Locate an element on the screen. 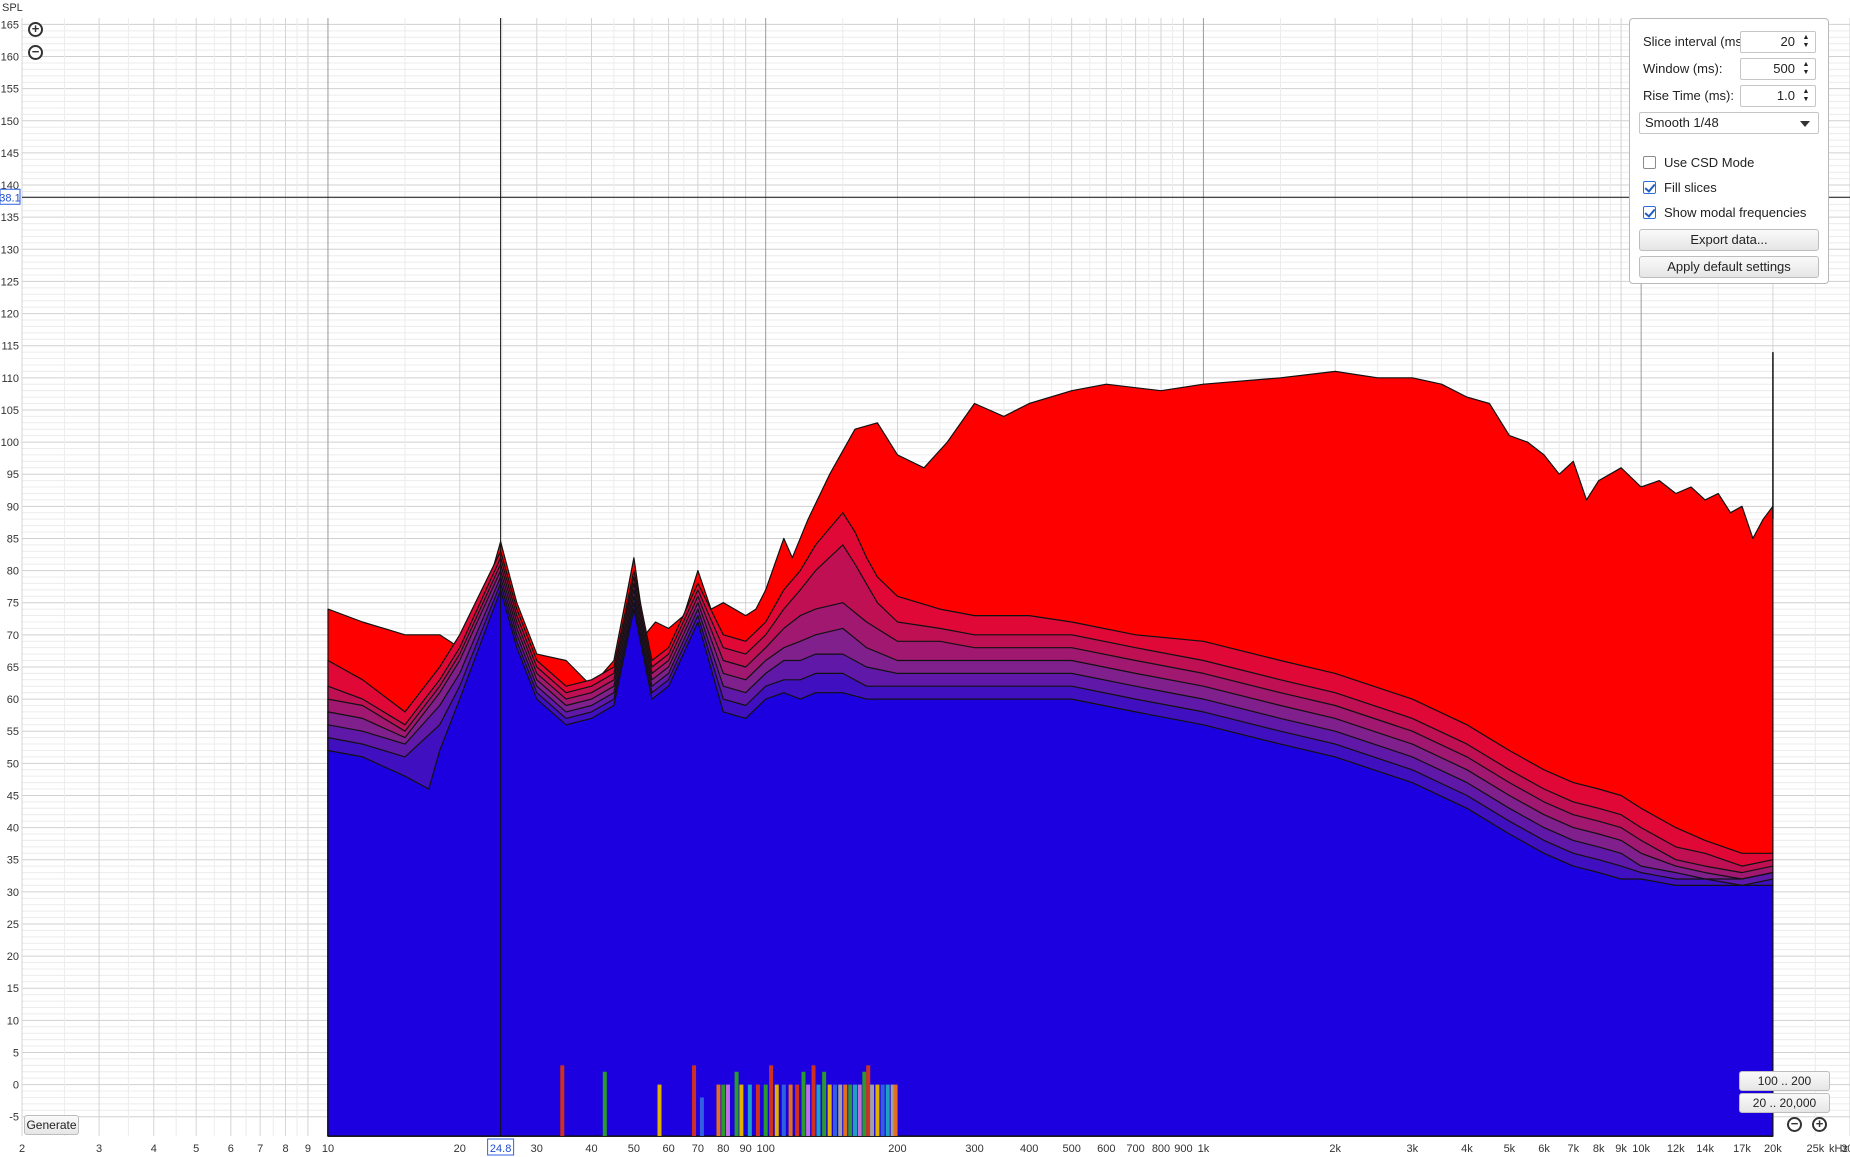 The height and width of the screenshot is (1157, 1850). x-tick-label: 2k is located at coordinates (1335, 1149).